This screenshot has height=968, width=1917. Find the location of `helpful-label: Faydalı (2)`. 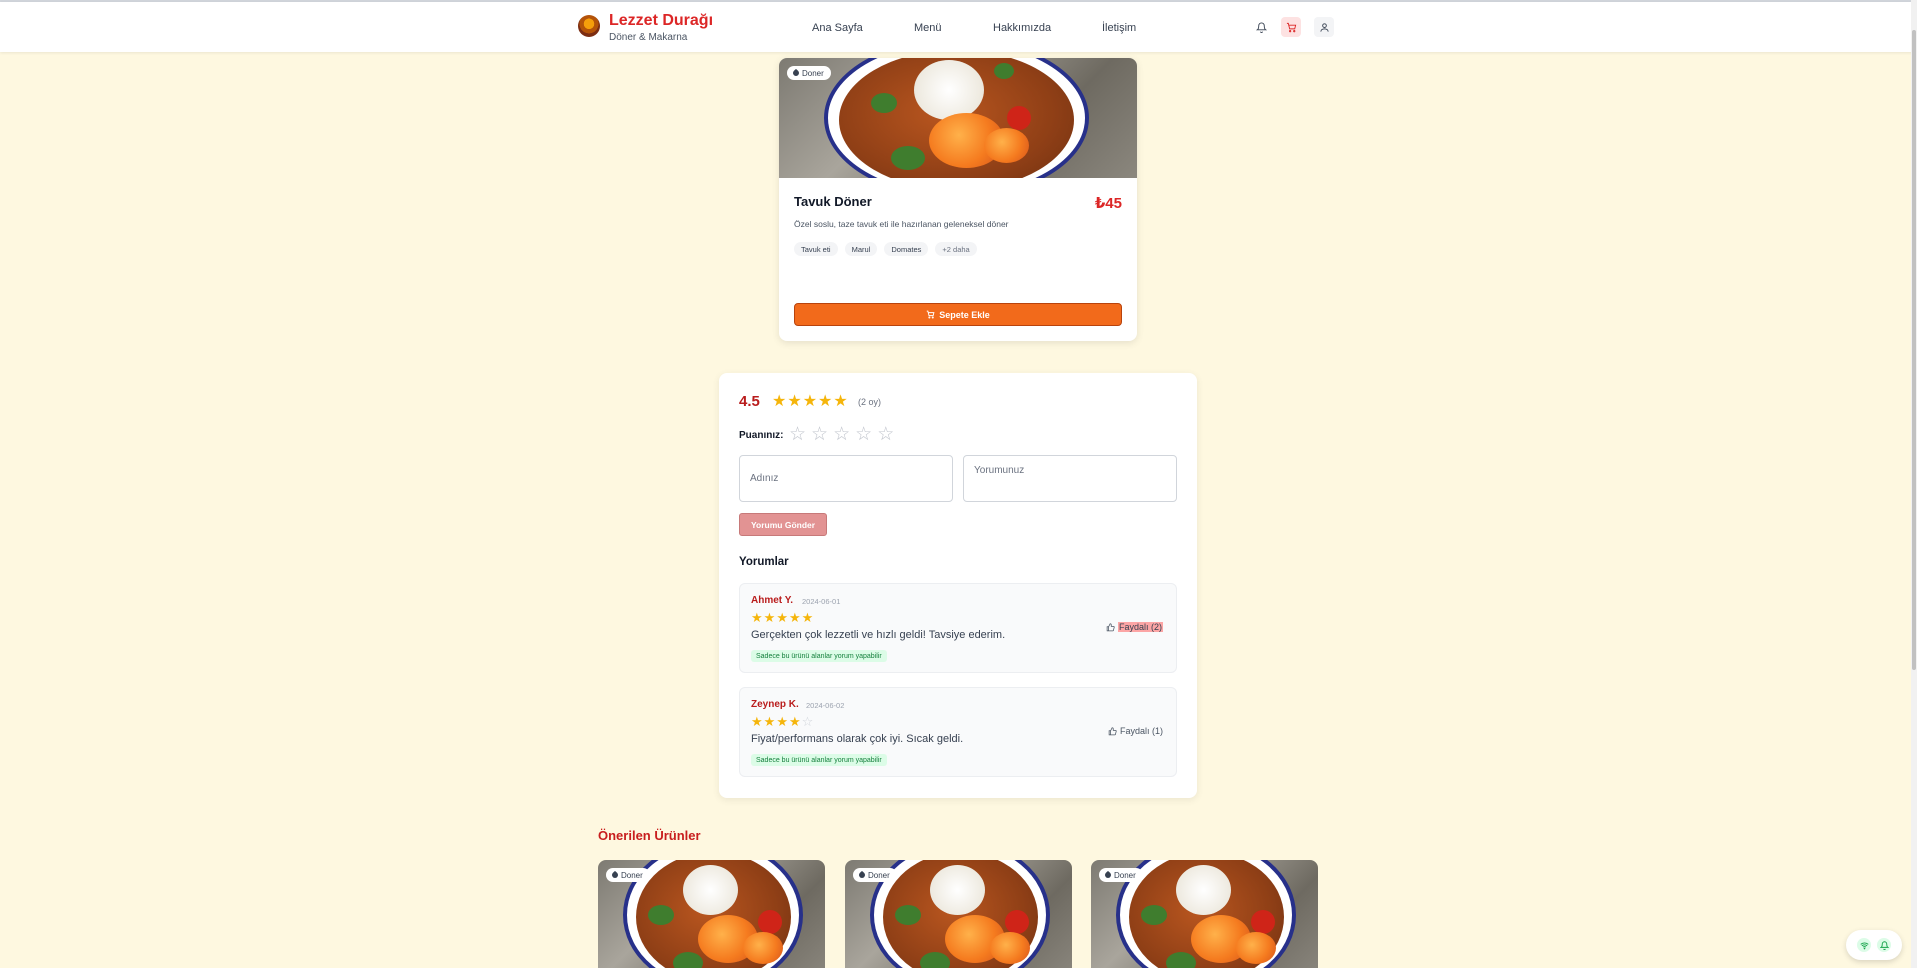

helpful-label: Faydalı (2) is located at coordinates (1140, 627).